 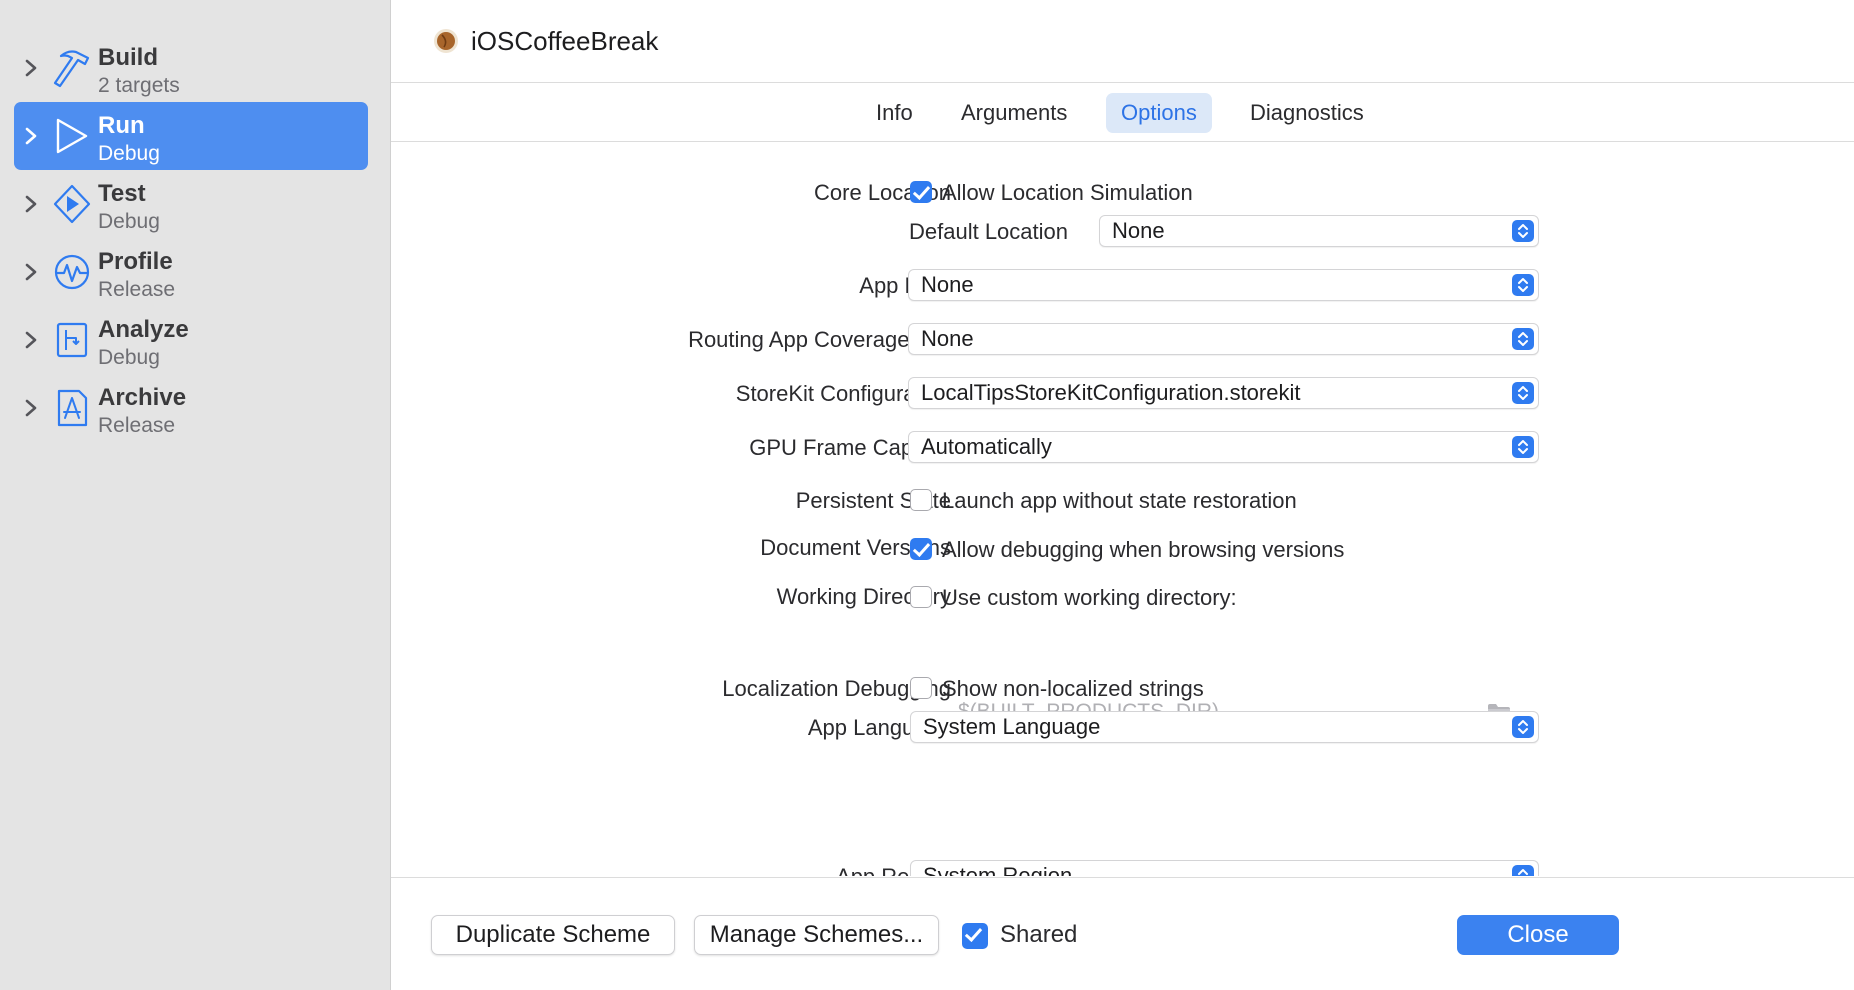 What do you see at coordinates (921, 597) in the screenshot?
I see `custom-working-directory-checkbox` at bounding box center [921, 597].